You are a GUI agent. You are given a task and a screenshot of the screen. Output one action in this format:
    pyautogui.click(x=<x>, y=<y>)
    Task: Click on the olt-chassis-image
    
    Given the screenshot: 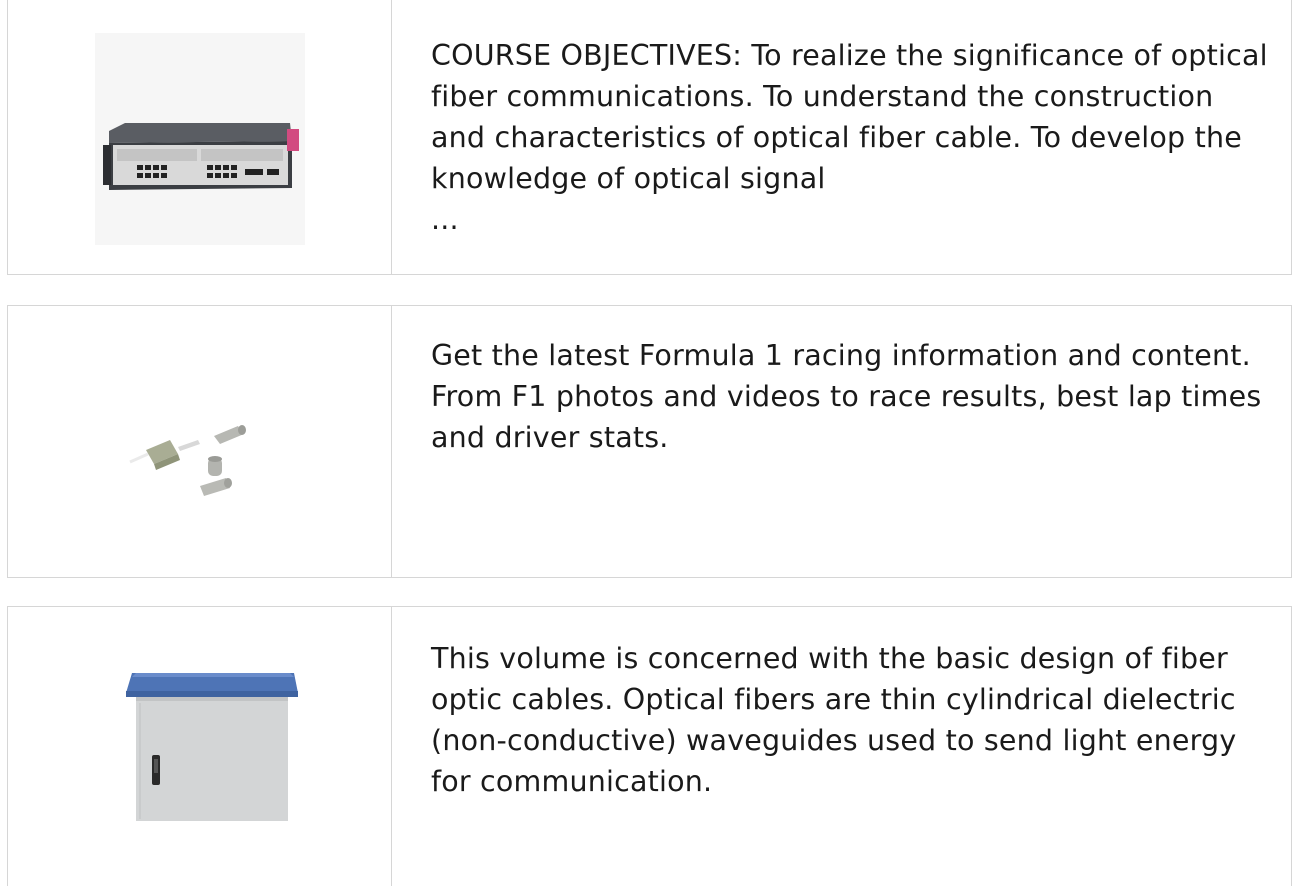 What is the action you would take?
    pyautogui.click(x=200, y=139)
    